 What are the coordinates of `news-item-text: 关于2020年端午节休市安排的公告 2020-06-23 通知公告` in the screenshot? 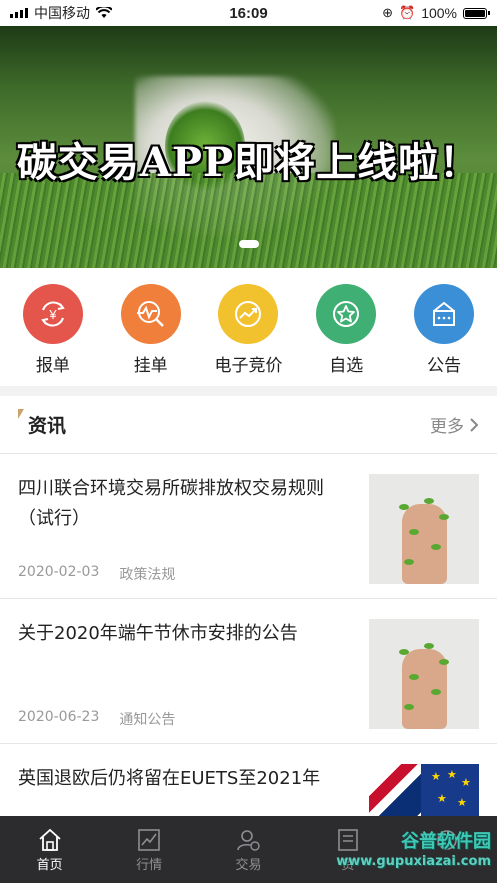 It's located at (178, 681).